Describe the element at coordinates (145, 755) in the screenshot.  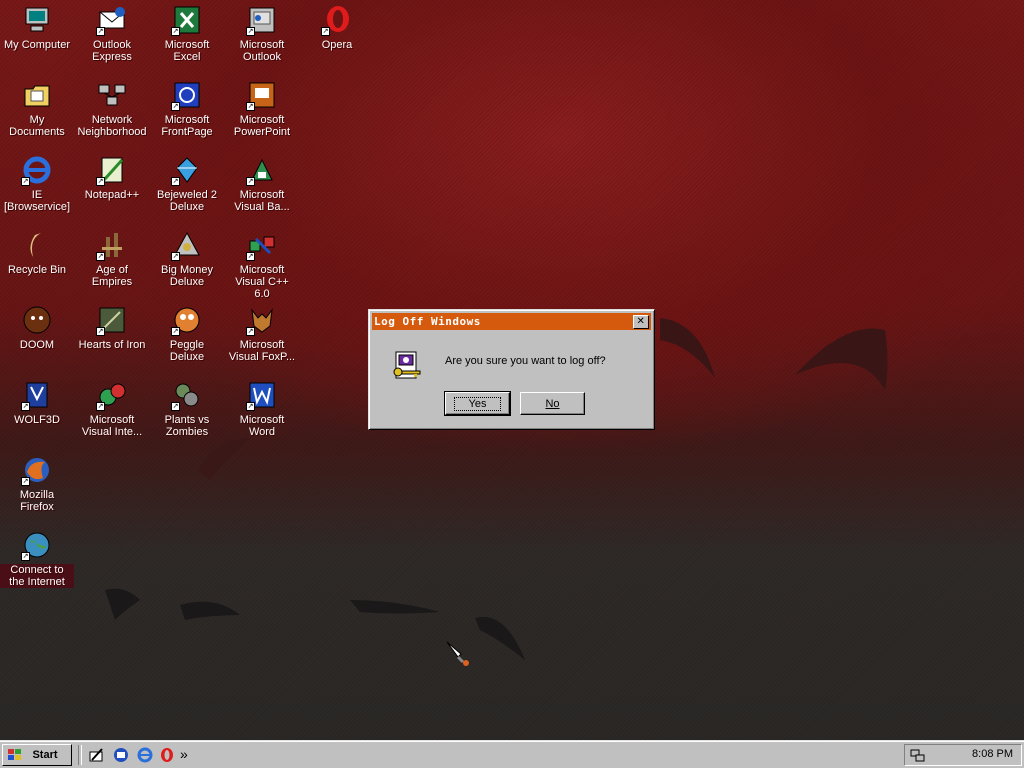
I see `internet-explorer-icon` at that location.